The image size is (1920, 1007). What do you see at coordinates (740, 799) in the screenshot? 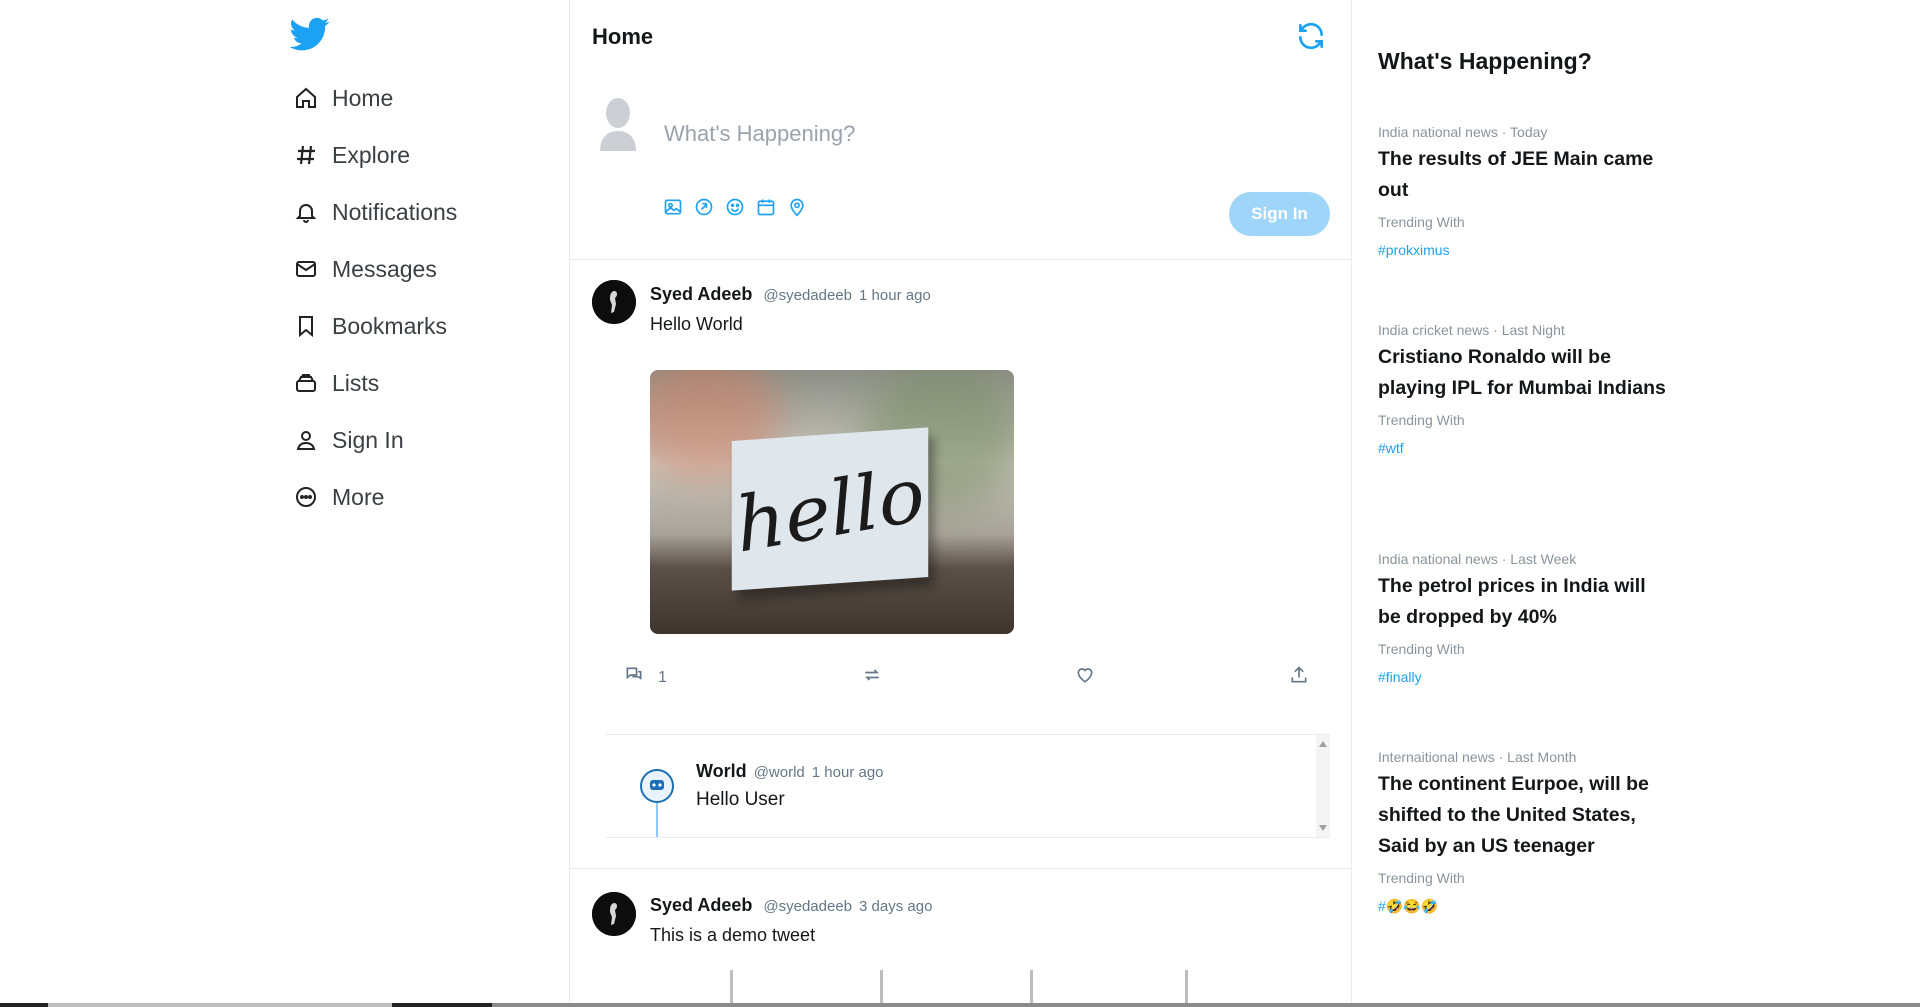
I see `reply-text: Hello User` at bounding box center [740, 799].